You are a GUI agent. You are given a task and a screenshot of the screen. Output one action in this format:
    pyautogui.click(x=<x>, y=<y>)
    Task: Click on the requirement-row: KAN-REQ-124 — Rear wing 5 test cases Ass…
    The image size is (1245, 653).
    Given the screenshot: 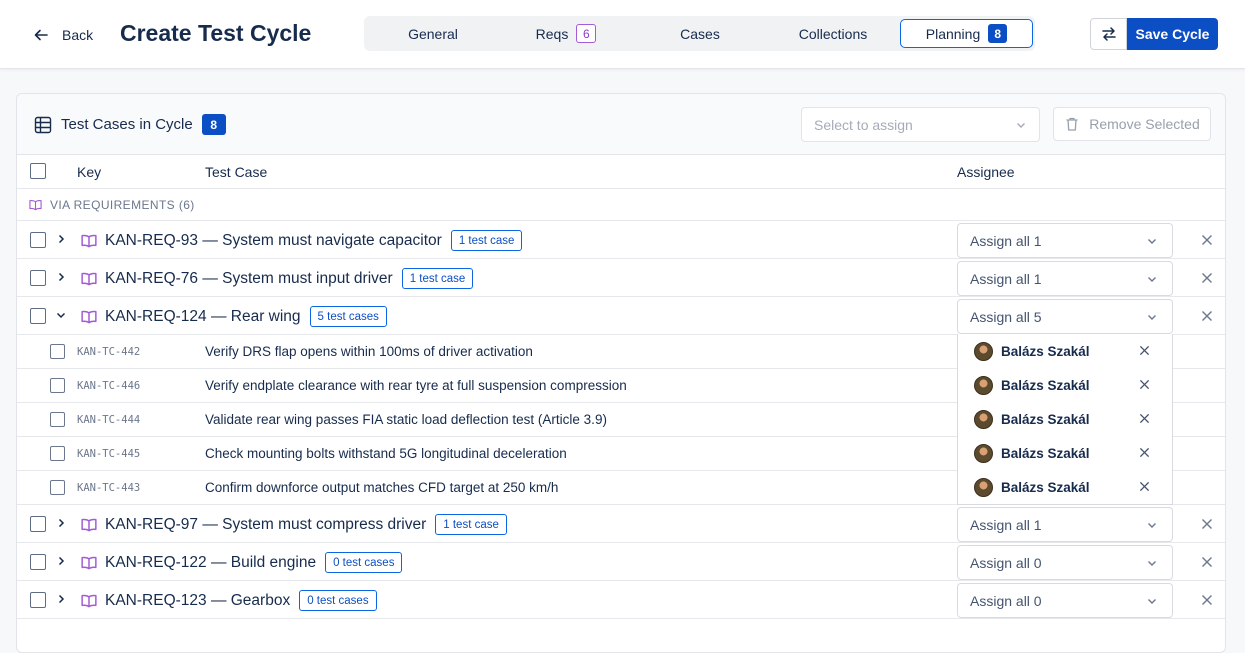 What is the action you would take?
    pyautogui.click(x=621, y=316)
    